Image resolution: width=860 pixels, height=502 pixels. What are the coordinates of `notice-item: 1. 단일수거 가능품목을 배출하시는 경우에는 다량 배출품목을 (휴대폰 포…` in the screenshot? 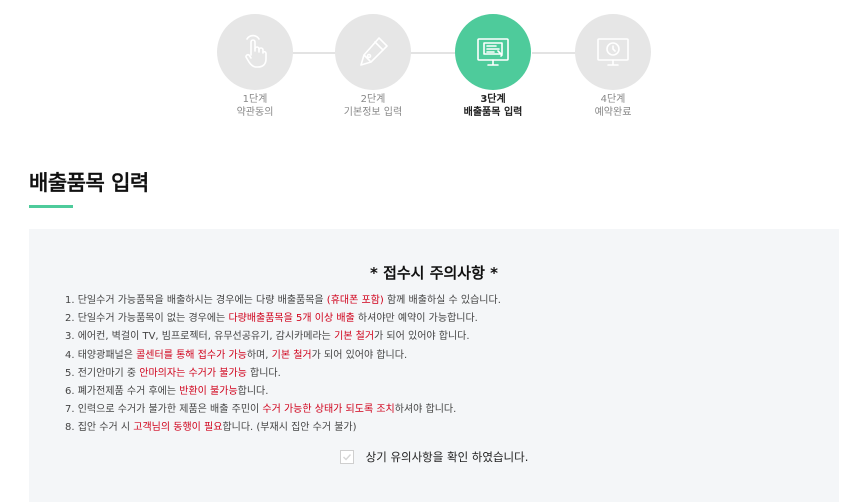 It's located at (283, 301).